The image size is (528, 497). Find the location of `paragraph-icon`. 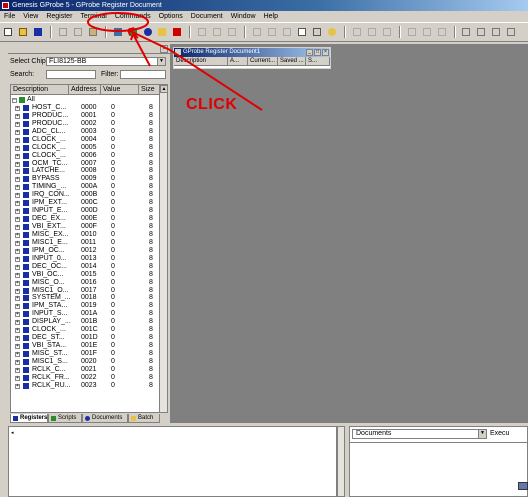

paragraph-icon is located at coordinates (272, 32).